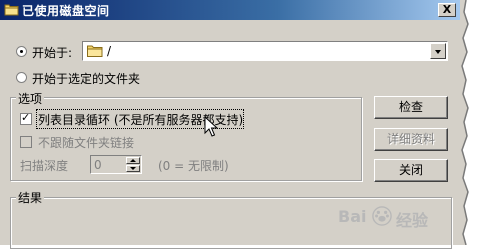 This screenshot has width=480, height=249. I want to click on options-group-title: 选项, so click(30, 98).